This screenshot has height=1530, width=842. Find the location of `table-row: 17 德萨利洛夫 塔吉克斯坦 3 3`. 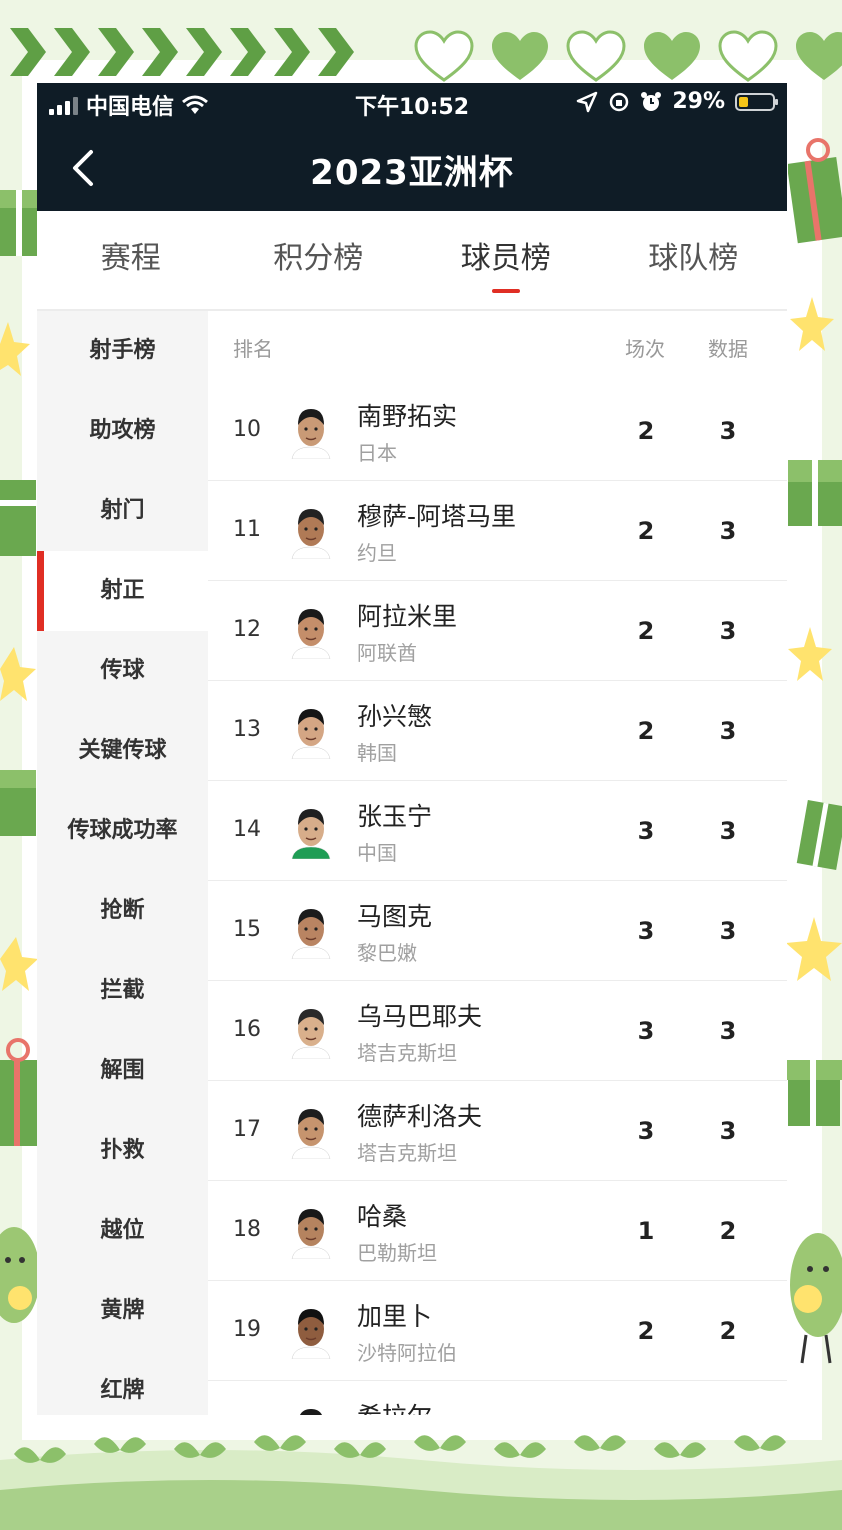

table-row: 17 德萨利洛夫 塔吉克斯坦 3 3 is located at coordinates (497, 1131).